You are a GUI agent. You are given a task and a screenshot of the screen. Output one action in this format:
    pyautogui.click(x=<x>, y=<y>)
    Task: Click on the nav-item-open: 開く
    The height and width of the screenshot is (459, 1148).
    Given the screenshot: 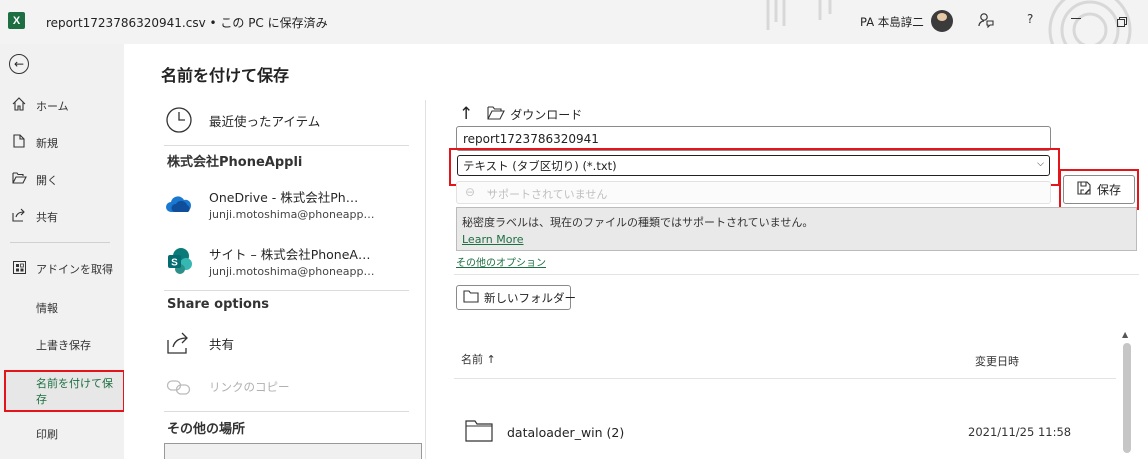 What is the action you would take?
    pyautogui.click(x=62, y=180)
    